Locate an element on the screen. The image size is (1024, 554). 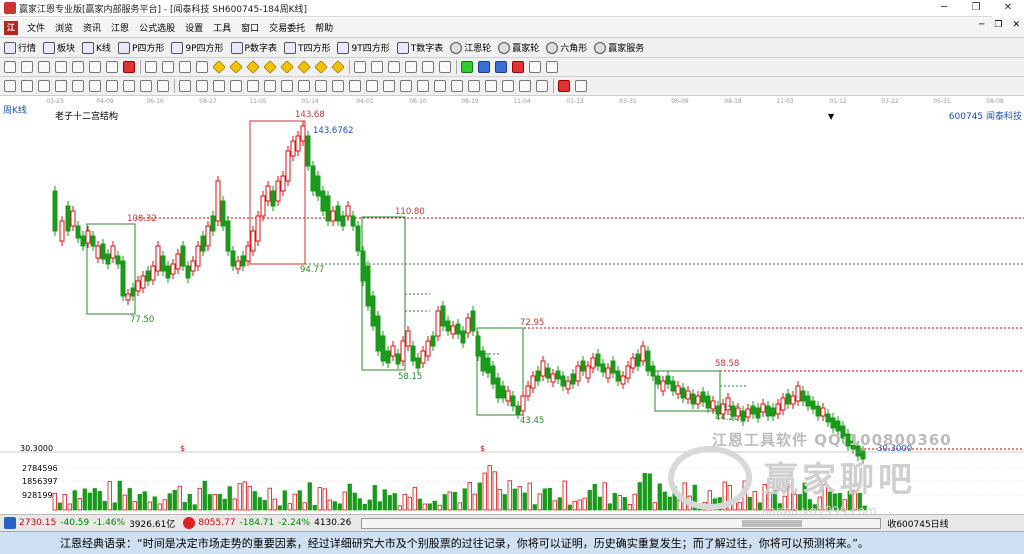
chart-icon is located at coordinates (467, 67).